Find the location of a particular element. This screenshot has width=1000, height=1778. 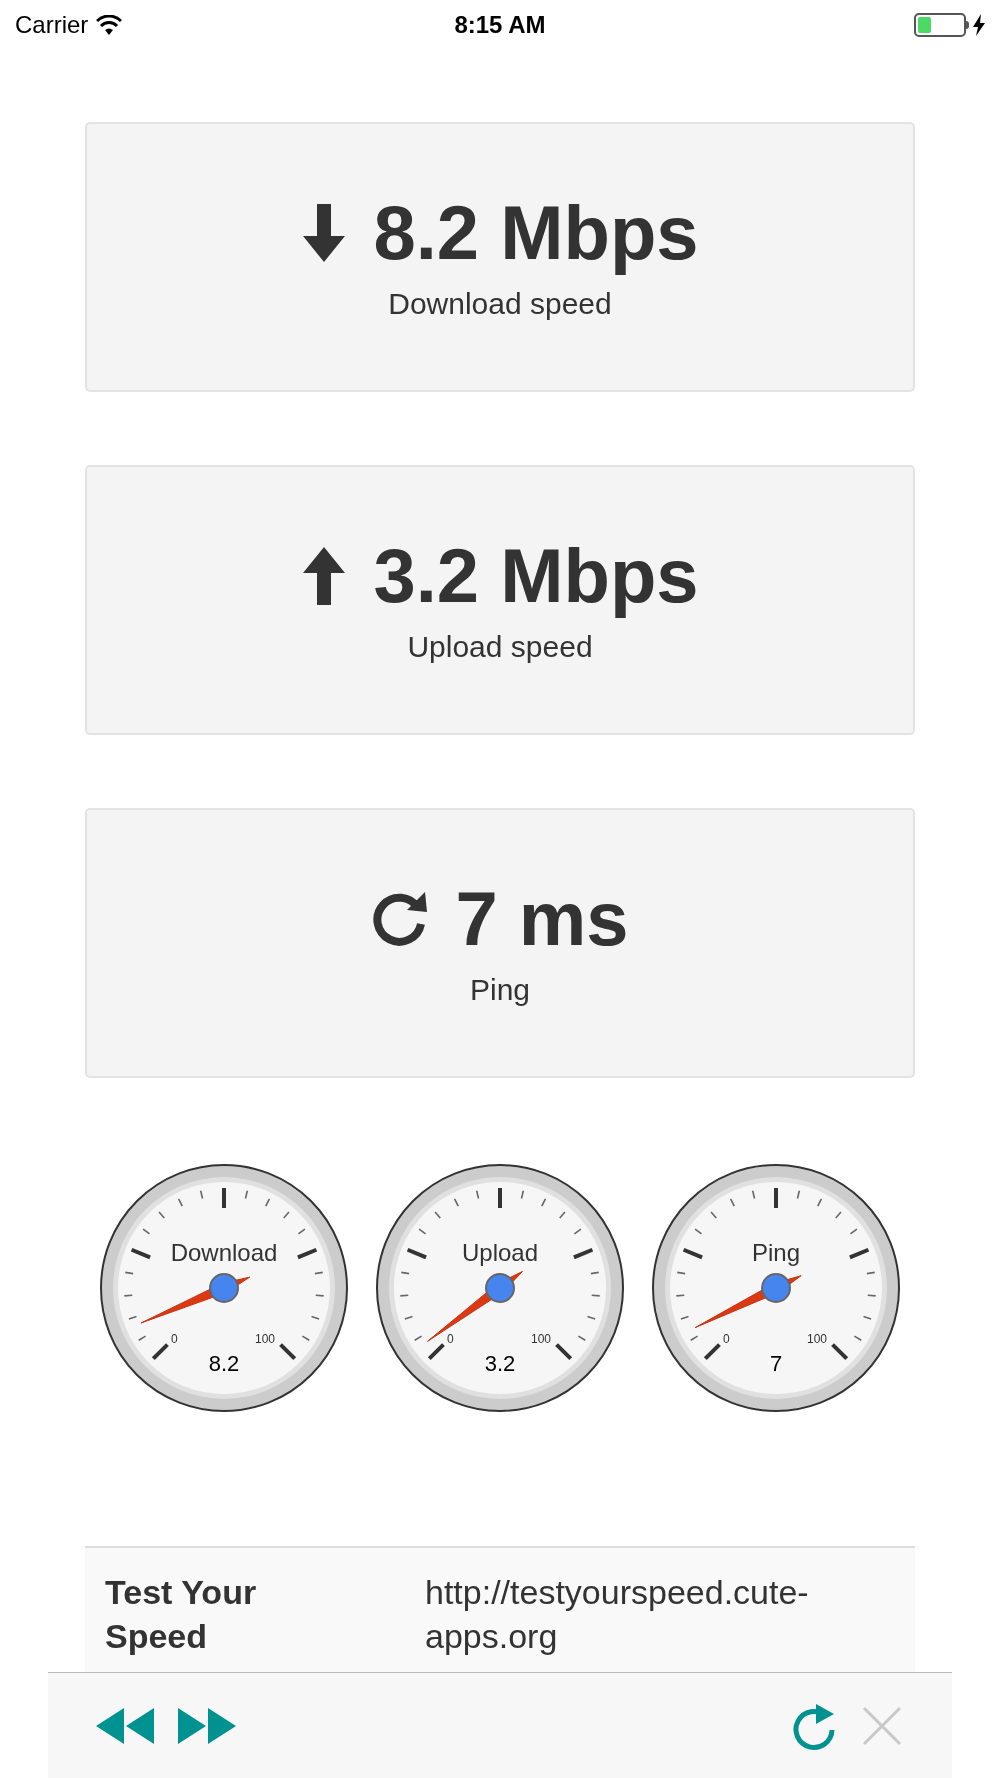

table-cell-text: http://testyourspeed.cute-apps.org is located at coordinates (617, 1615).